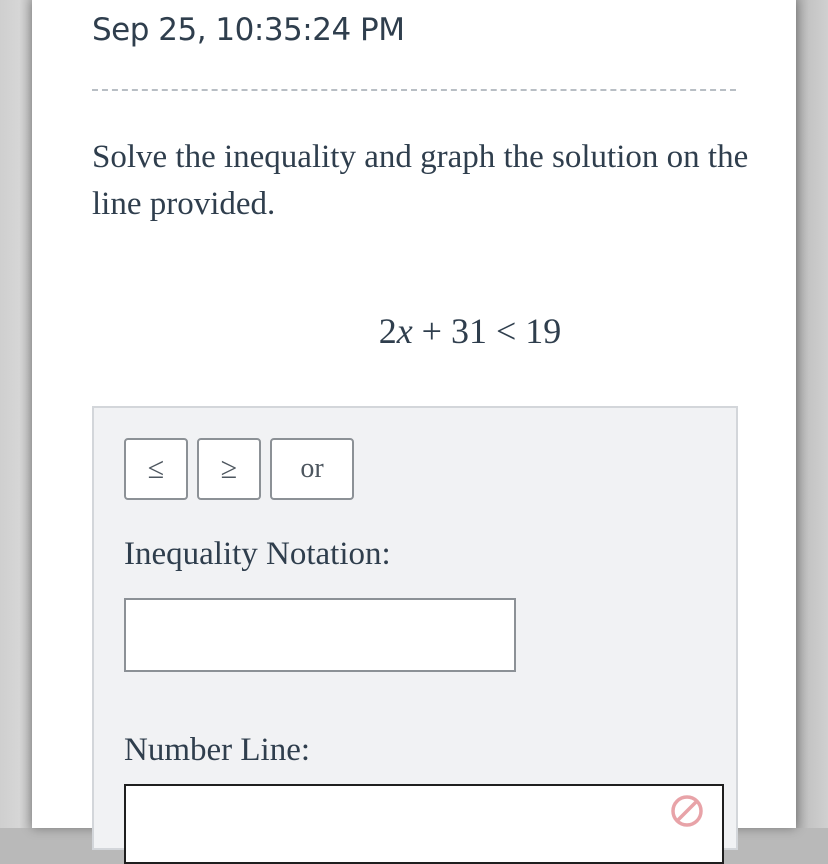  I want to click on less-equal-button: ≤, so click(156, 469).